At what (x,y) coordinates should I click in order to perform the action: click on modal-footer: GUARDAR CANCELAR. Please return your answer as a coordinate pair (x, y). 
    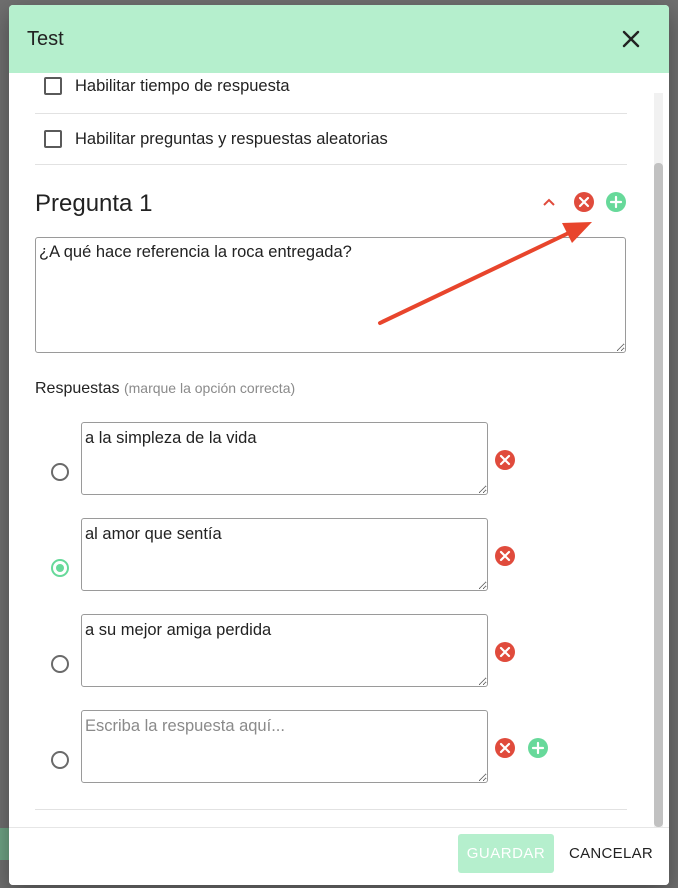
    Looking at the image, I should click on (339, 856).